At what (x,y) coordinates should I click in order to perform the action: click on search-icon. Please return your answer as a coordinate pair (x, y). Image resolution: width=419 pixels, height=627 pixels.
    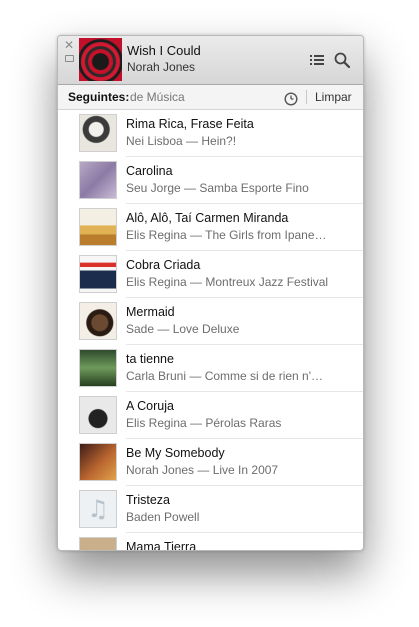
    Looking at the image, I should click on (342, 60).